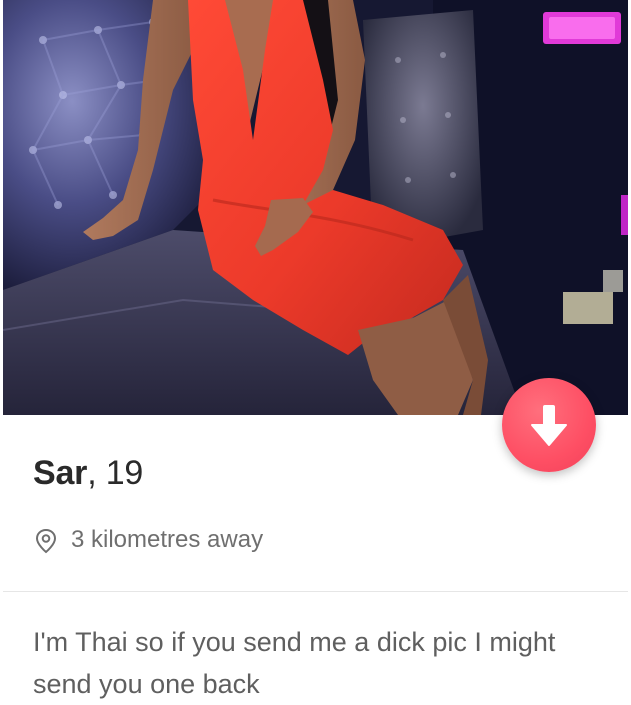 This screenshot has height=705, width=631. Describe the element at coordinates (60, 473) in the screenshot. I see `profile-name: Sar` at that location.